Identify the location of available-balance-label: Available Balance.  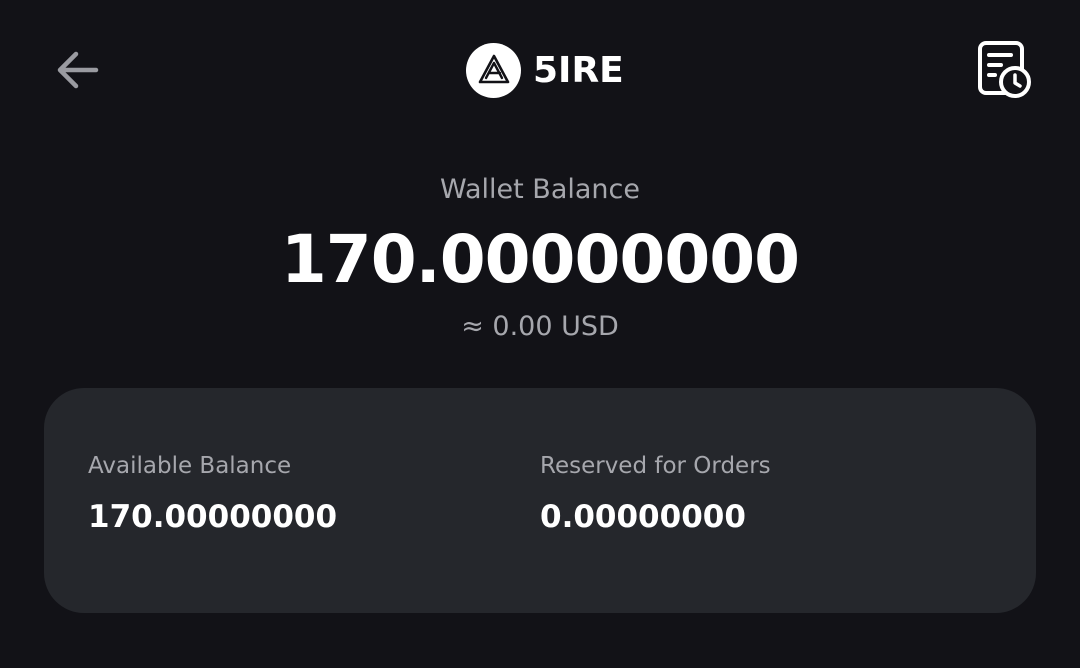
(190, 466).